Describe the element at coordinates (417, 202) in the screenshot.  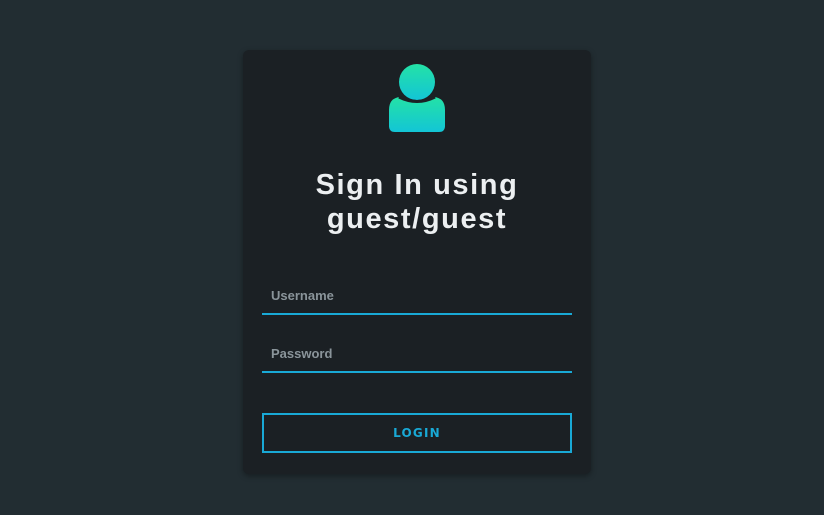
I see `page-title: Sign In using guest/guest` at that location.